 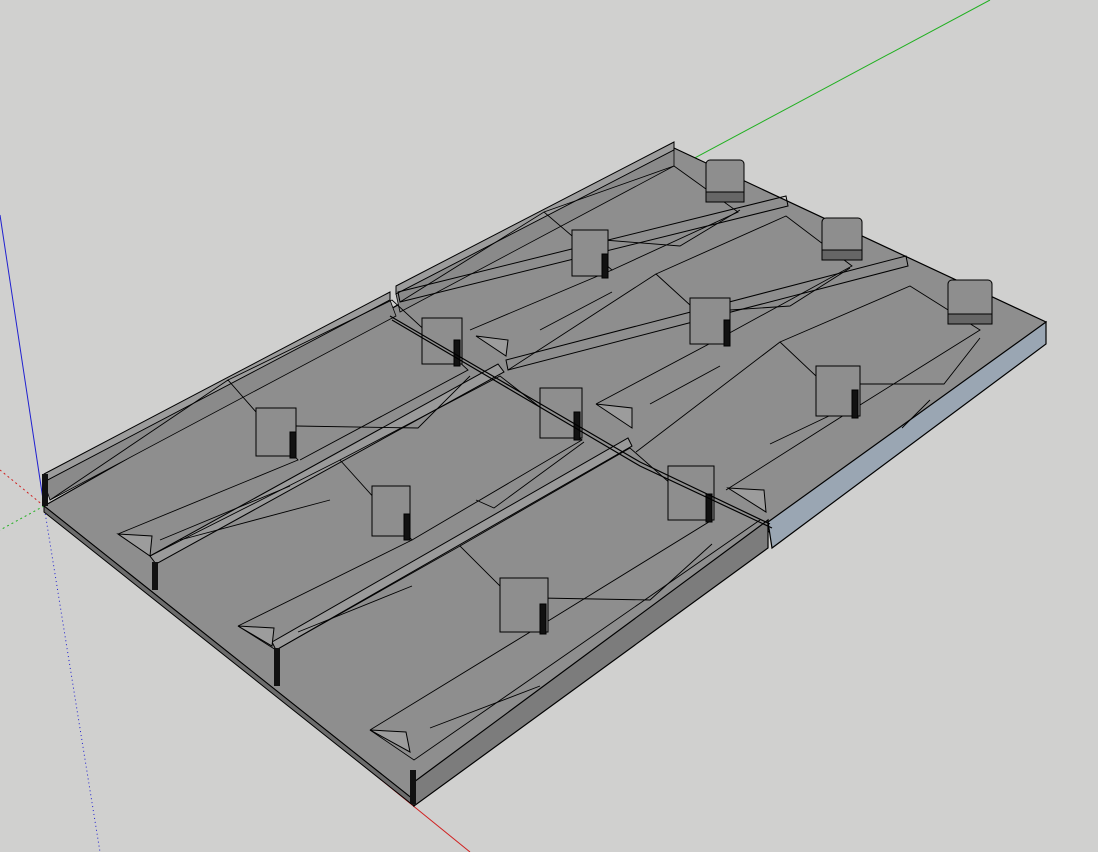 What do you see at coordinates (72, 678) in the screenshot?
I see `blue-axis-negative` at bounding box center [72, 678].